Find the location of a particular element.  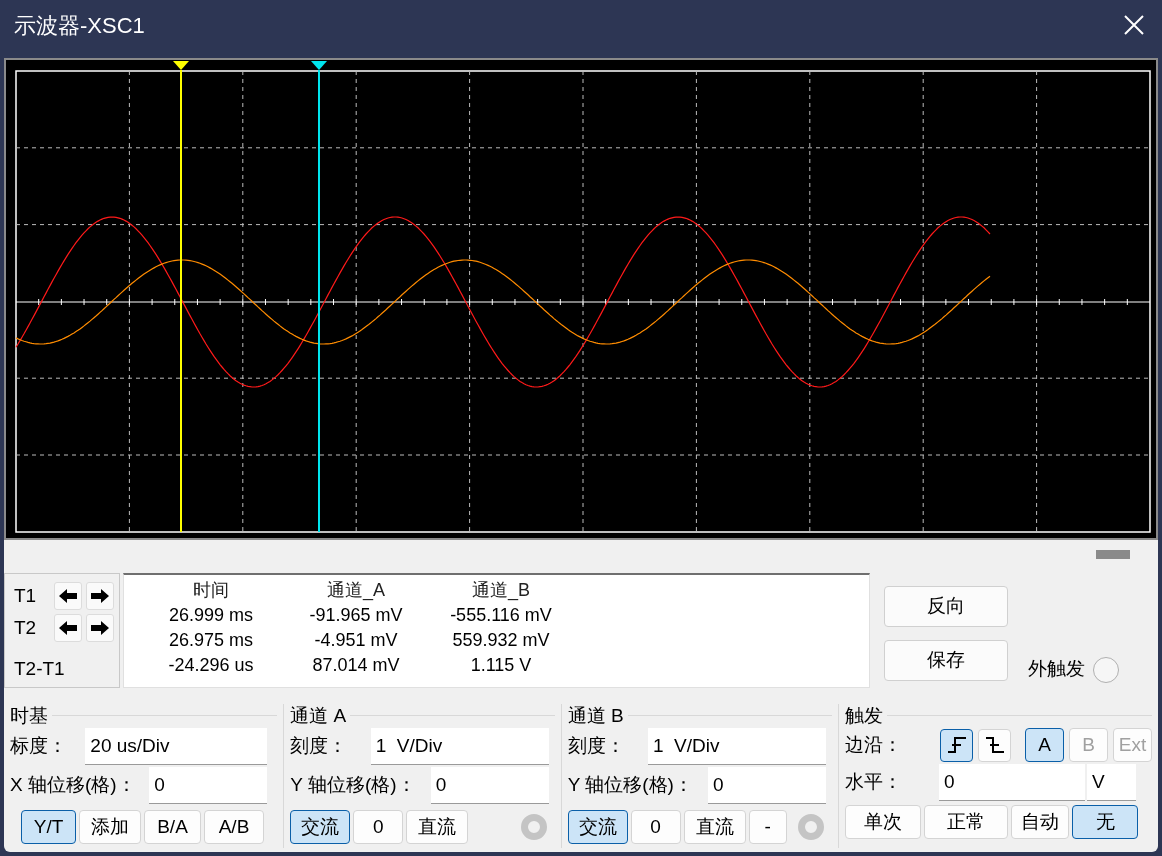

external-trigger-label: 外触发 is located at coordinates (1056, 668).